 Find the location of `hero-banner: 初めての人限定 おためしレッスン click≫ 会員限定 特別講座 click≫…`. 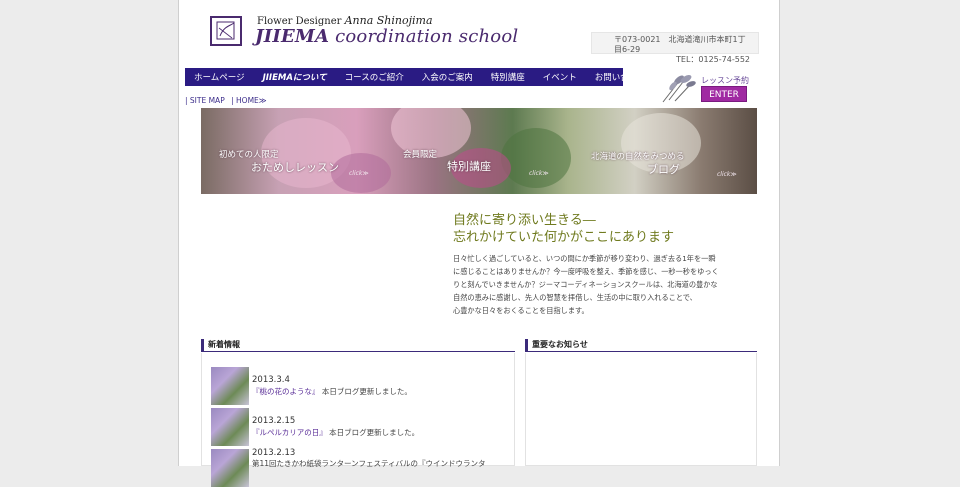

hero-banner: 初めての人限定 おためしレッスン click≫ 会員限定 特別講座 click≫… is located at coordinates (479, 151).